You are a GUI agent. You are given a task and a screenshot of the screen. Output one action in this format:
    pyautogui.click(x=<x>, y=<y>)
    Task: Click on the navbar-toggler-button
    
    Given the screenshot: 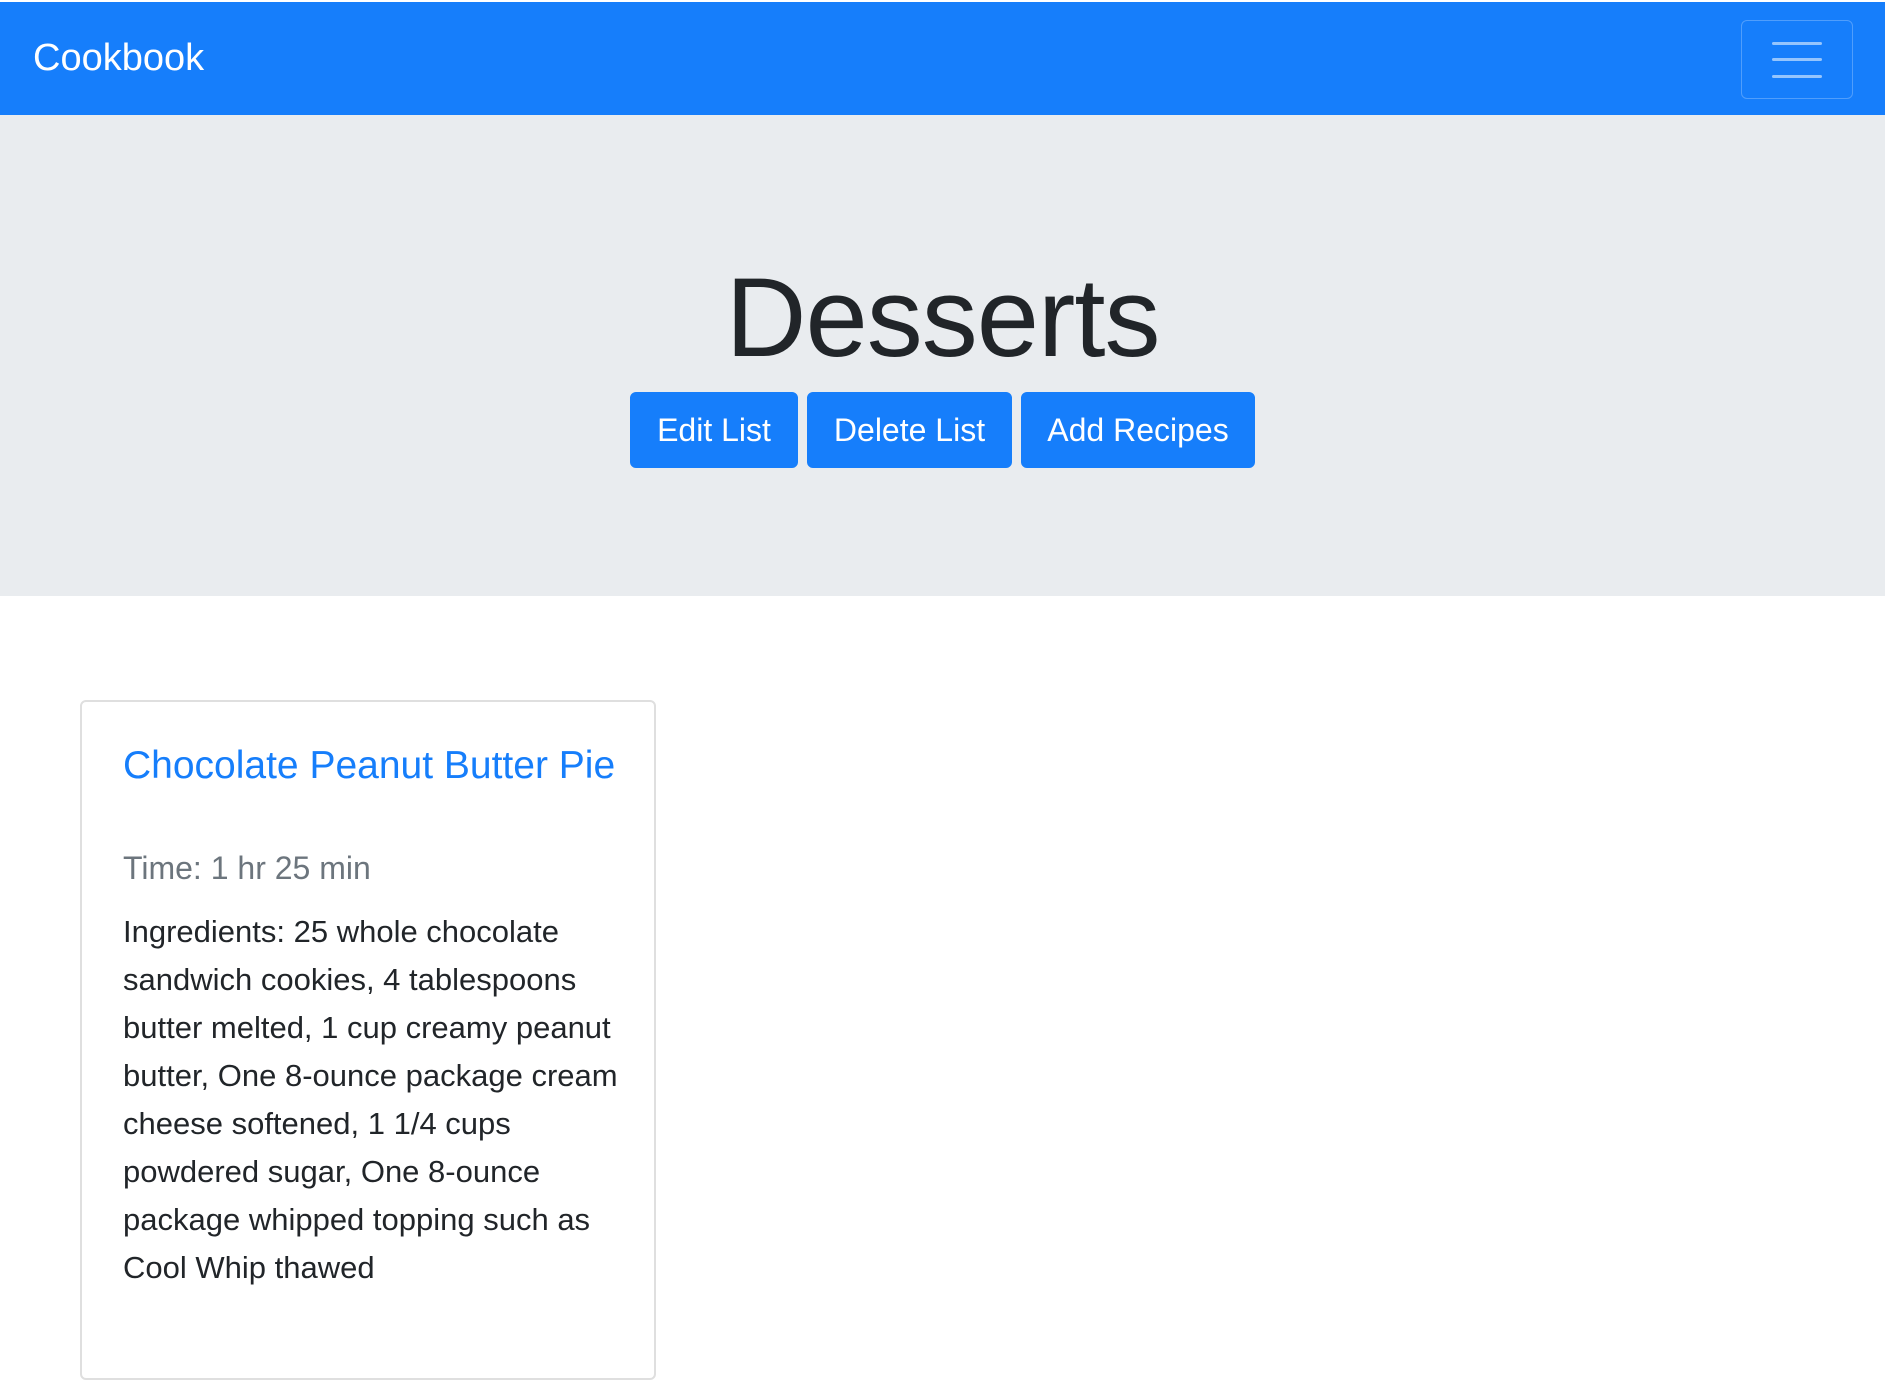 What is the action you would take?
    pyautogui.click(x=1797, y=59)
    